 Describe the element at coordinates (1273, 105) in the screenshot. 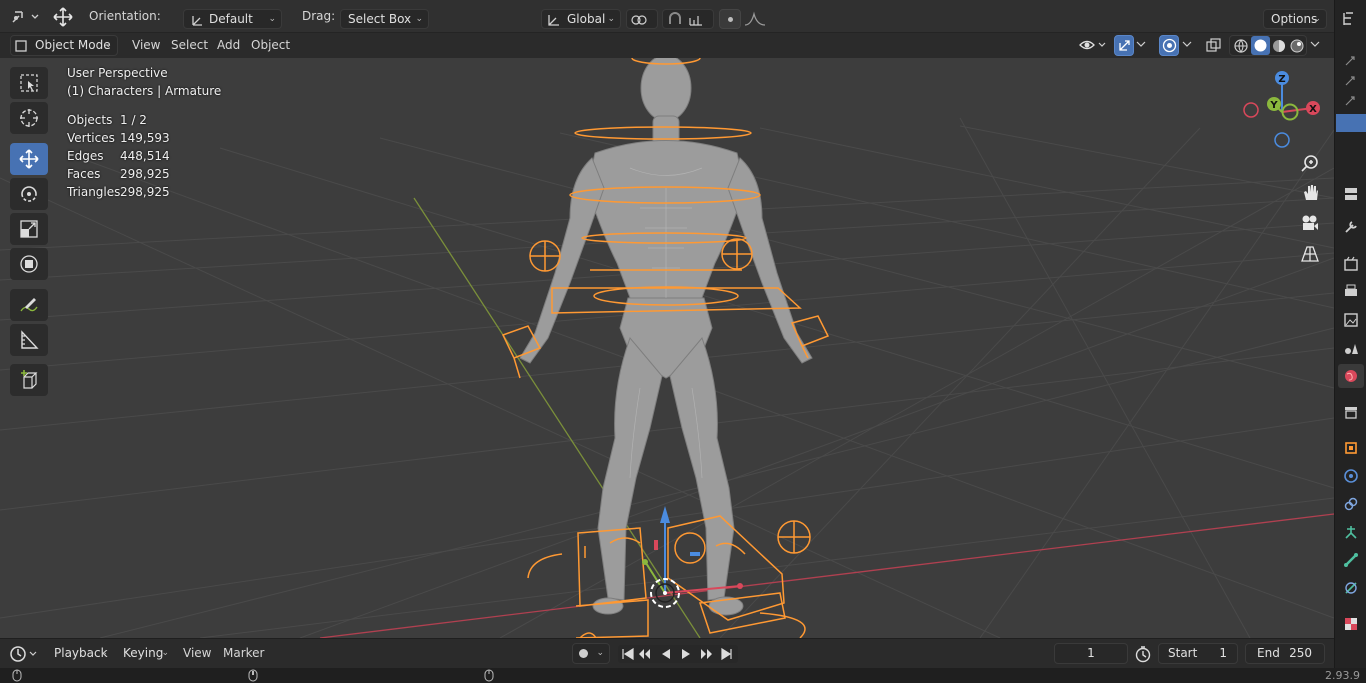

I see `gizmo-y-label: Y` at that location.